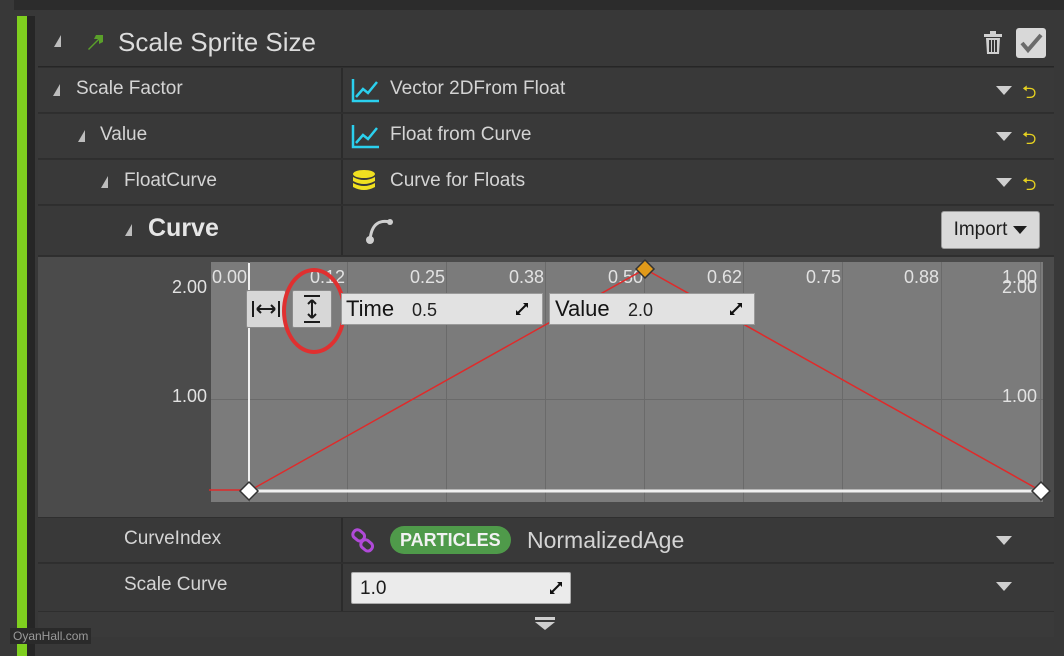  I want to click on particles-namespace-badge: PARTICLES, so click(450, 540).